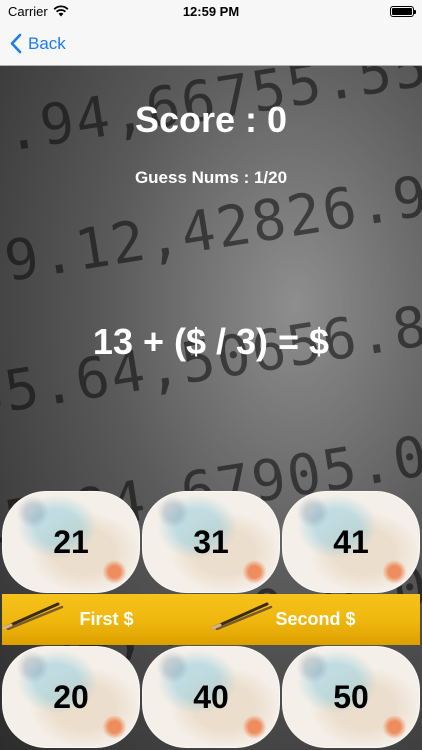 This screenshot has height=750, width=422. I want to click on tile-value: 31, so click(211, 541).